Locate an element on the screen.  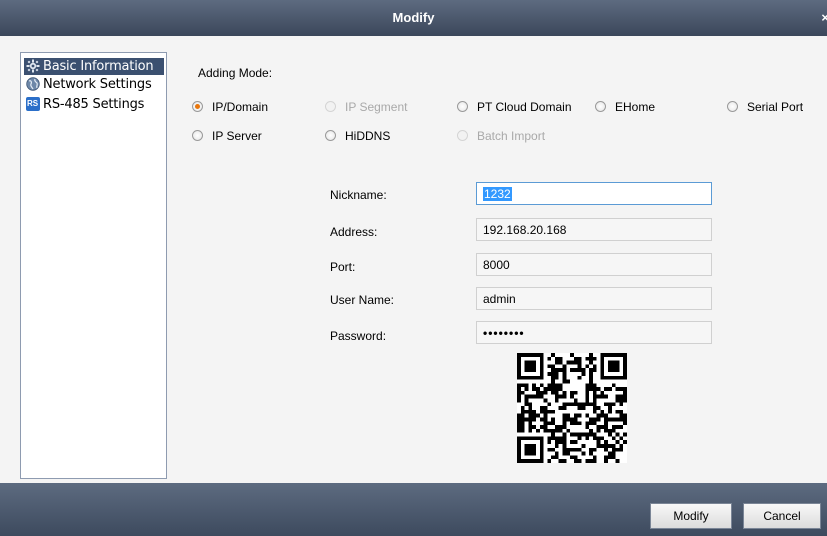
sidebar-item-rs485-settings: RS RS-485 Settings is located at coordinates (94, 104).